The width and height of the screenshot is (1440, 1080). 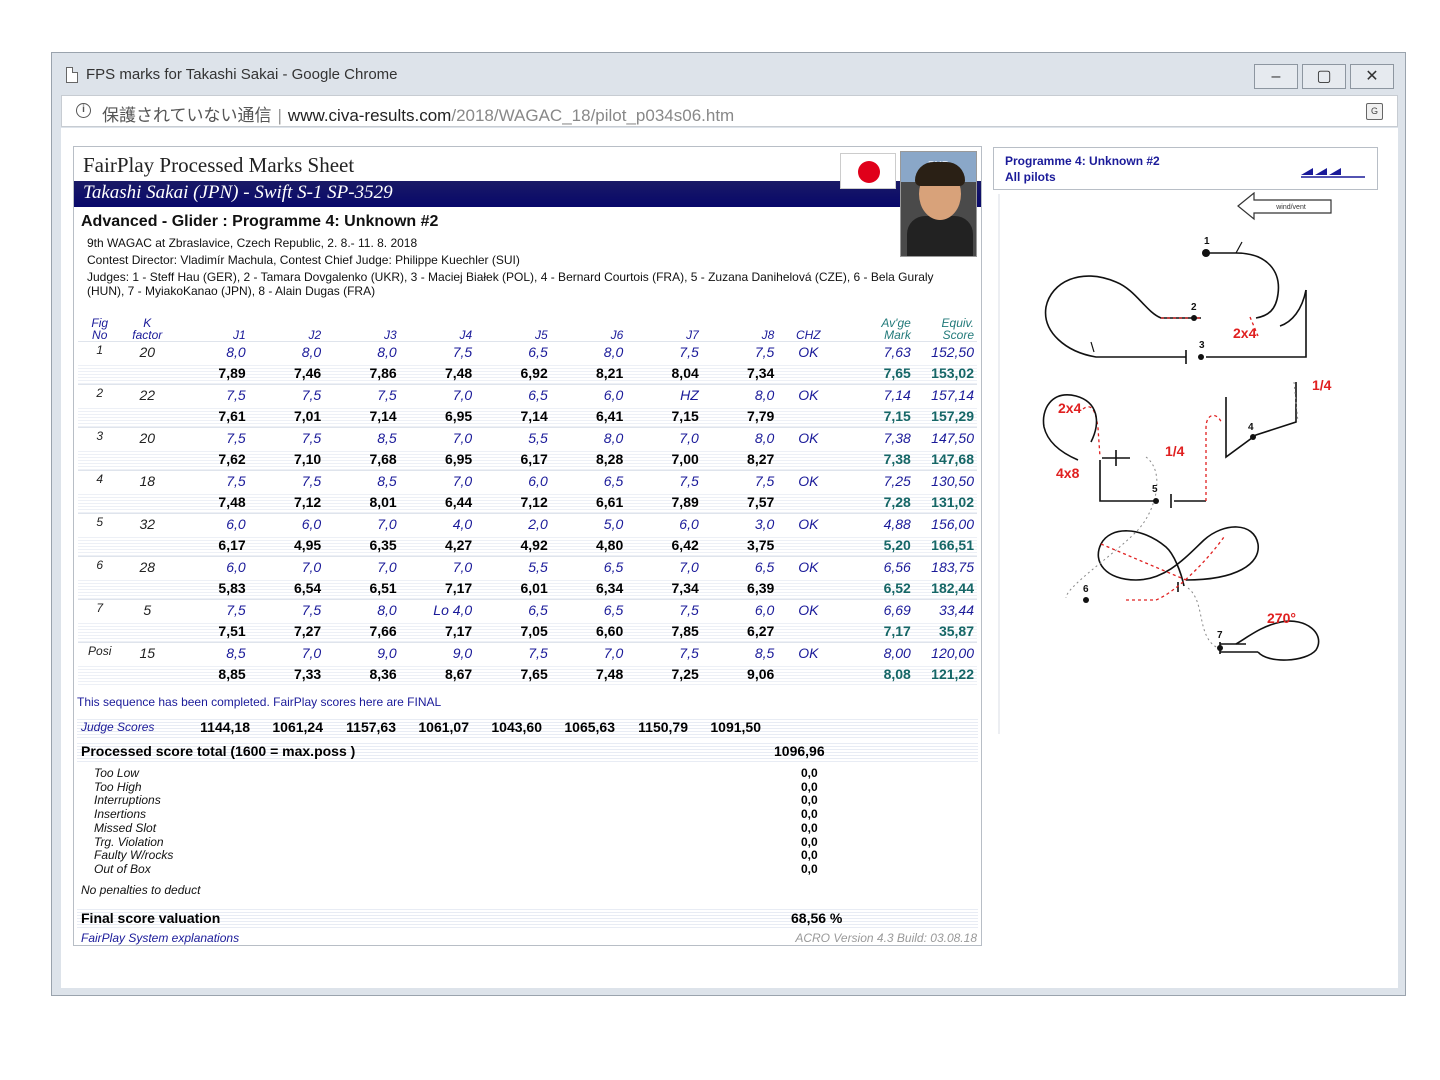 I want to click on wind-arrow-icon: wind/vent, so click(x=1284, y=206).